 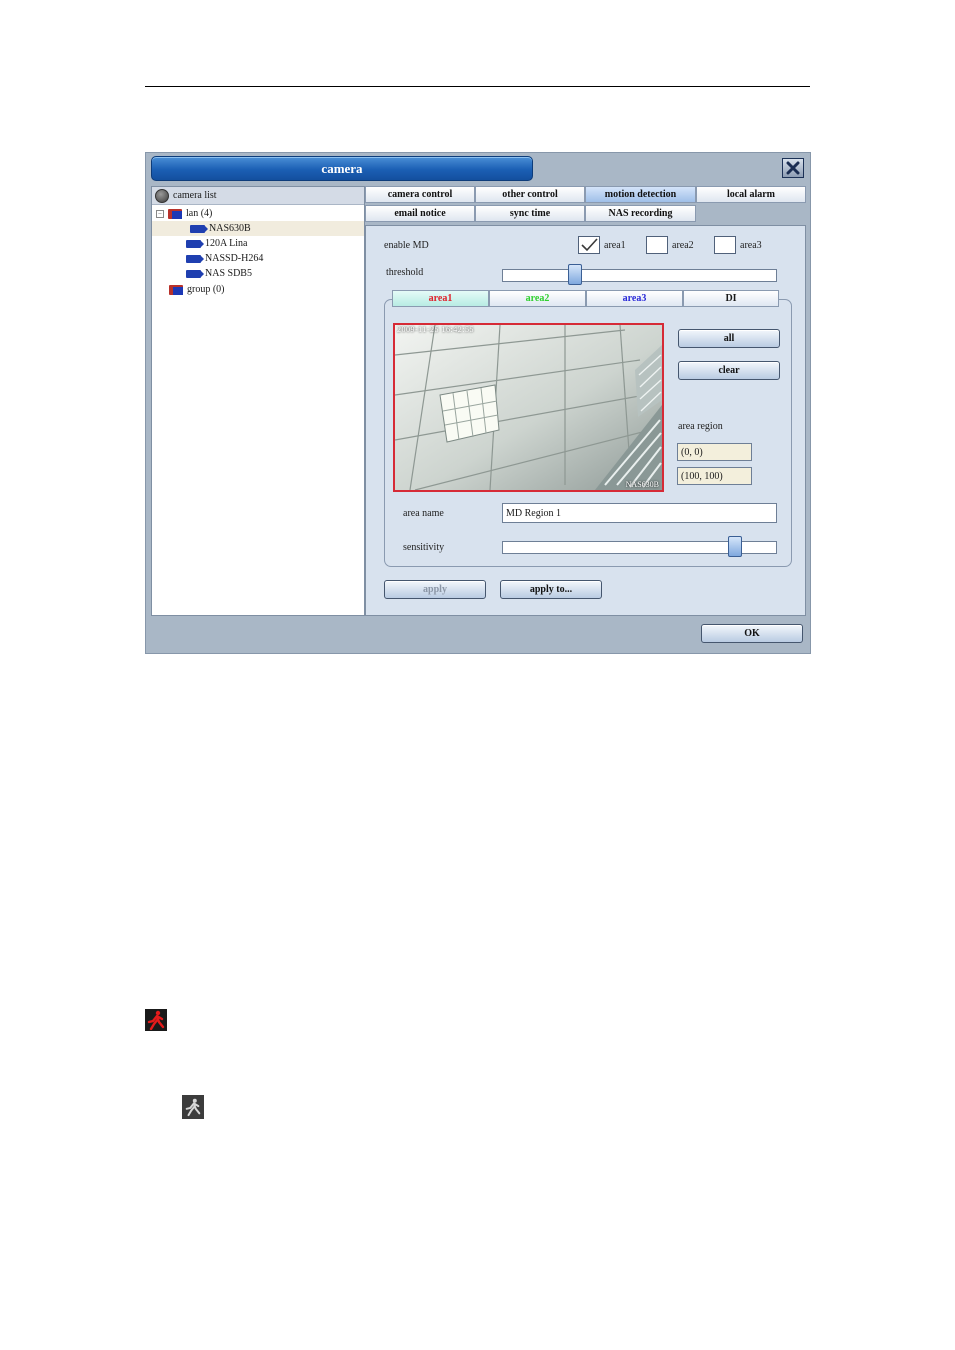 What do you see at coordinates (230, 228) in the screenshot?
I see `tree-label: NAS630B` at bounding box center [230, 228].